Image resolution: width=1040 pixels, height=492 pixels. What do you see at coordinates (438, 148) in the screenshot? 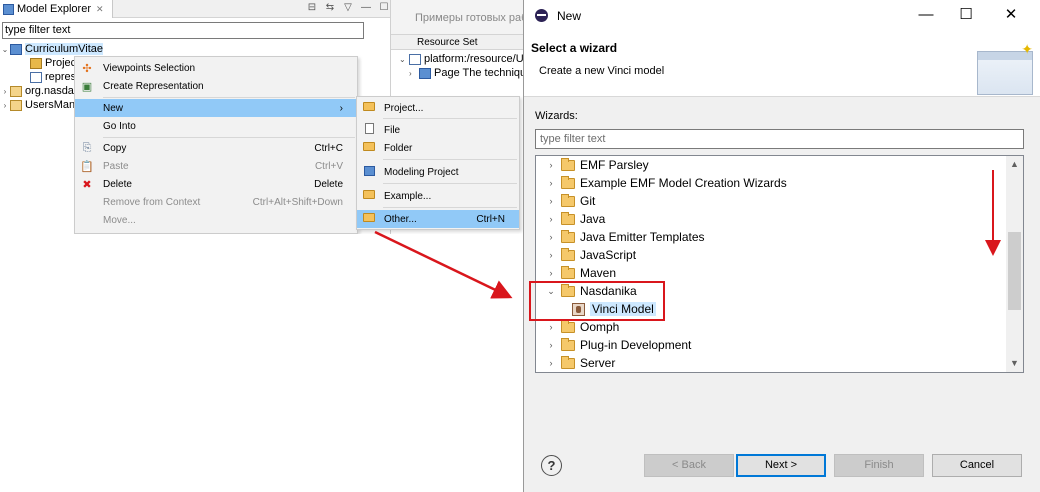
I see `submenu-item-folder: Folder` at bounding box center [438, 148].